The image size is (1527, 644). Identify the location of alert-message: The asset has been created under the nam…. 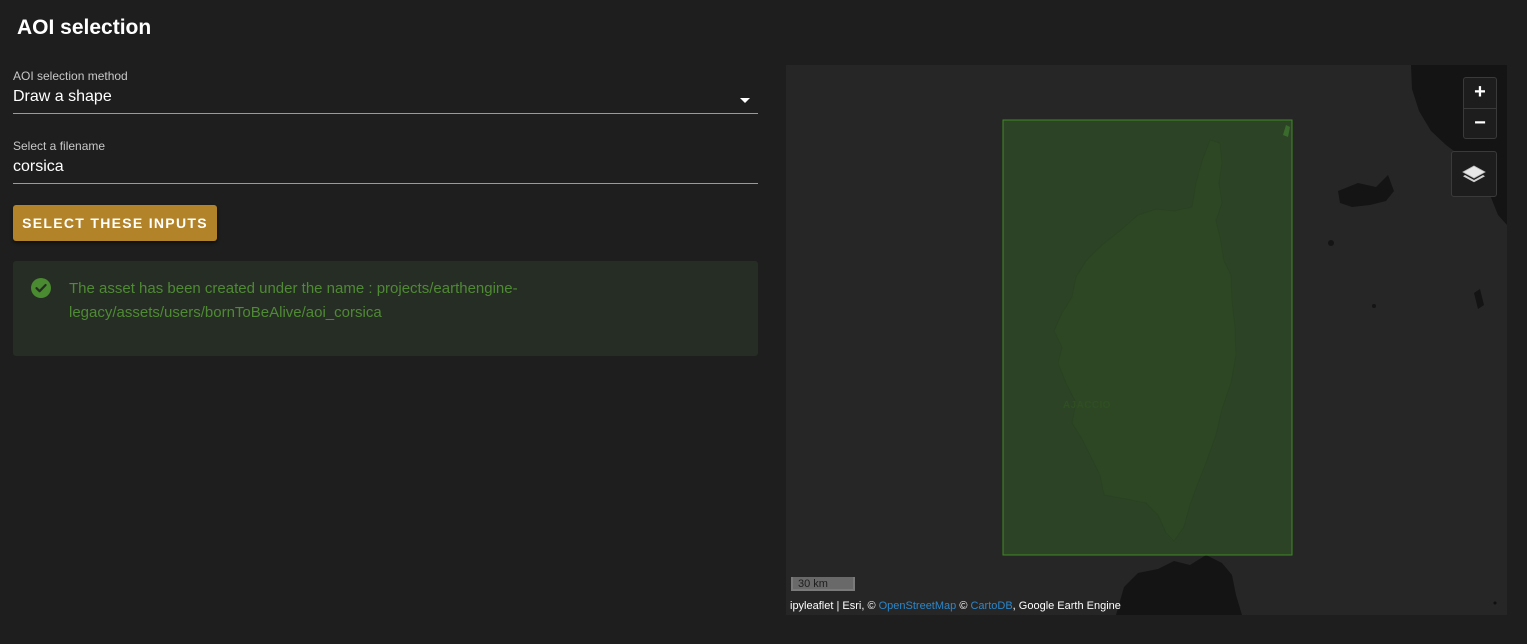
(293, 300).